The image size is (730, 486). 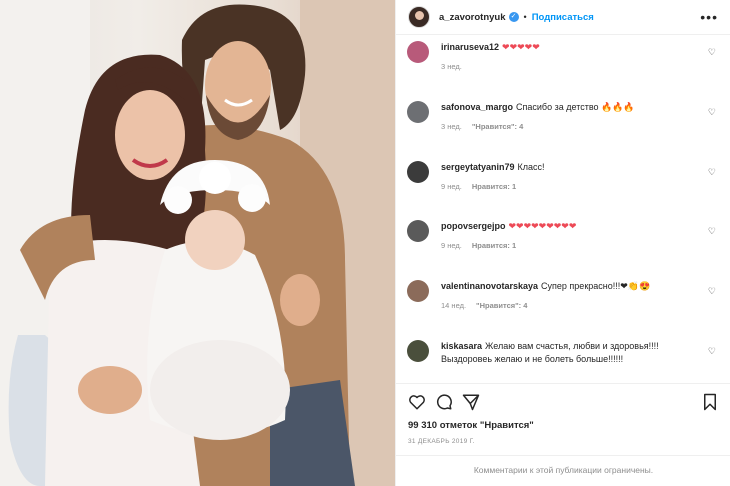 What do you see at coordinates (477, 107) in the screenshot?
I see `commenter-username: safonova_margo` at bounding box center [477, 107].